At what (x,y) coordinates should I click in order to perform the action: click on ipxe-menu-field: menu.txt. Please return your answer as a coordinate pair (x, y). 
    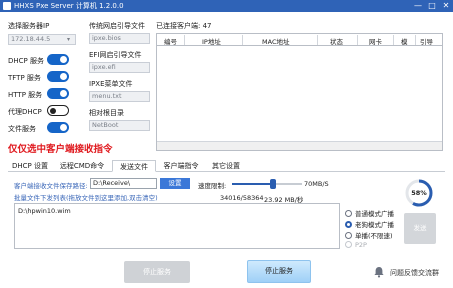
    Looking at the image, I should click on (119, 96).